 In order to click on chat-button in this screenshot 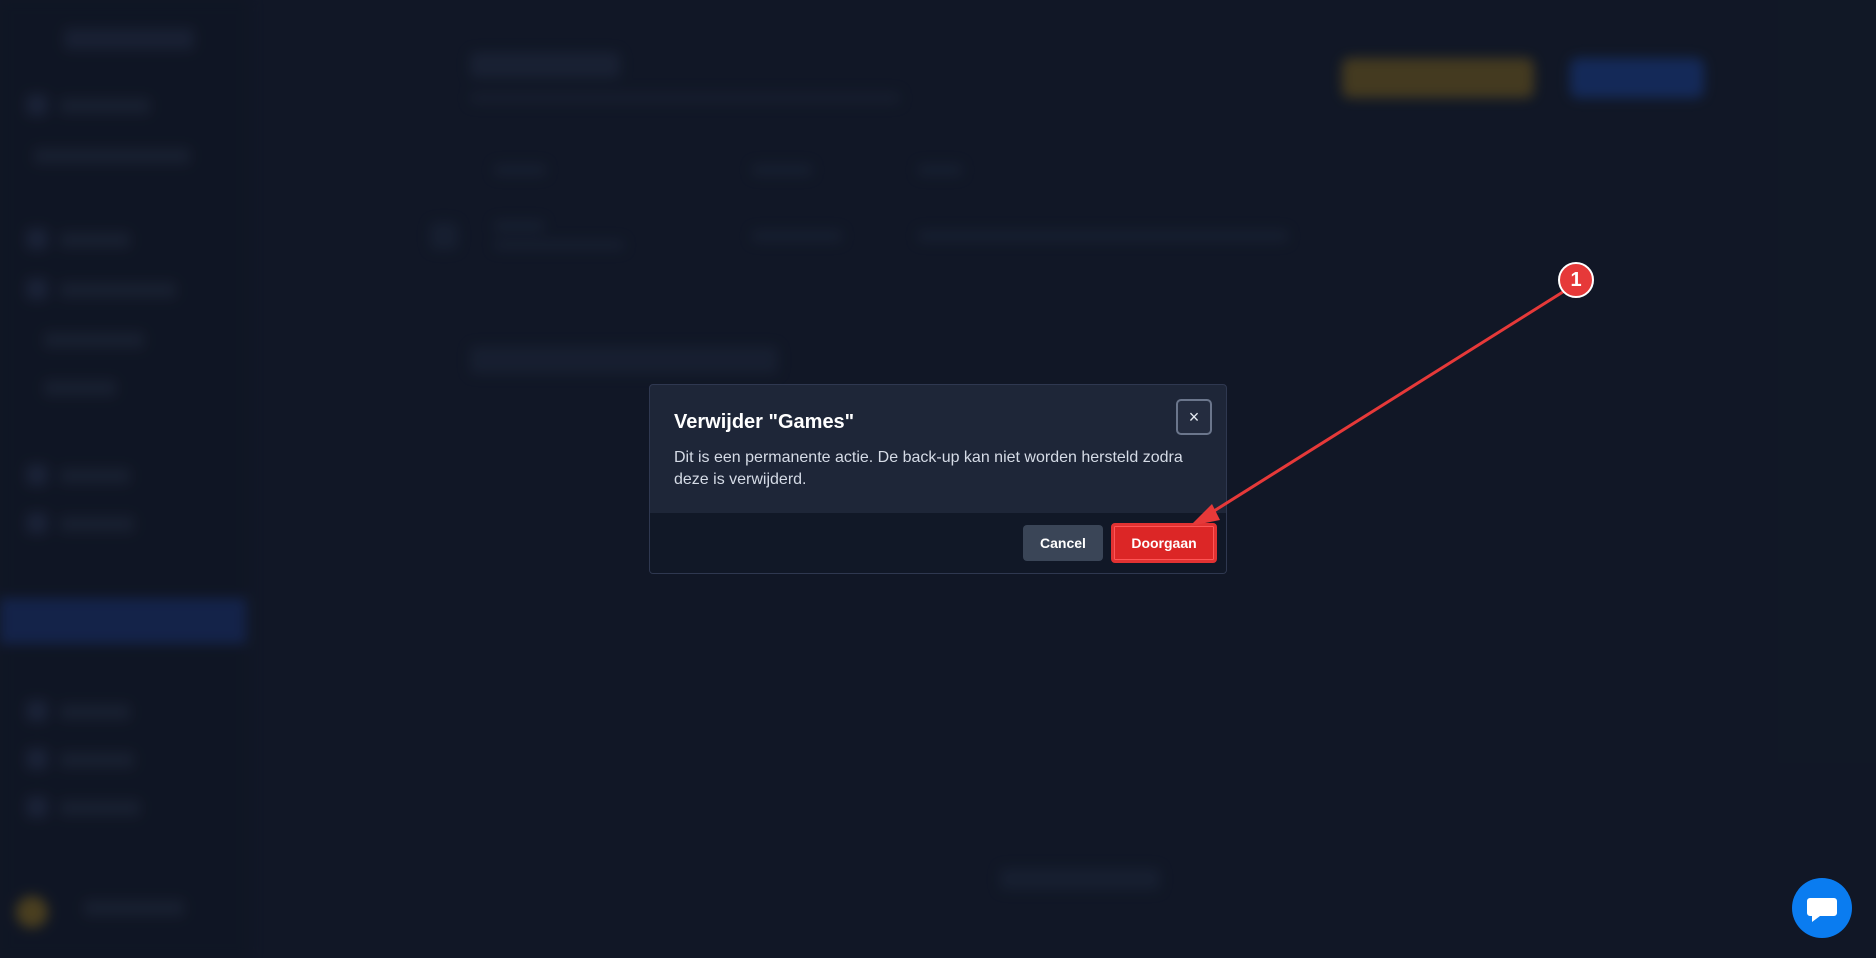, I will do `click(1822, 908)`.